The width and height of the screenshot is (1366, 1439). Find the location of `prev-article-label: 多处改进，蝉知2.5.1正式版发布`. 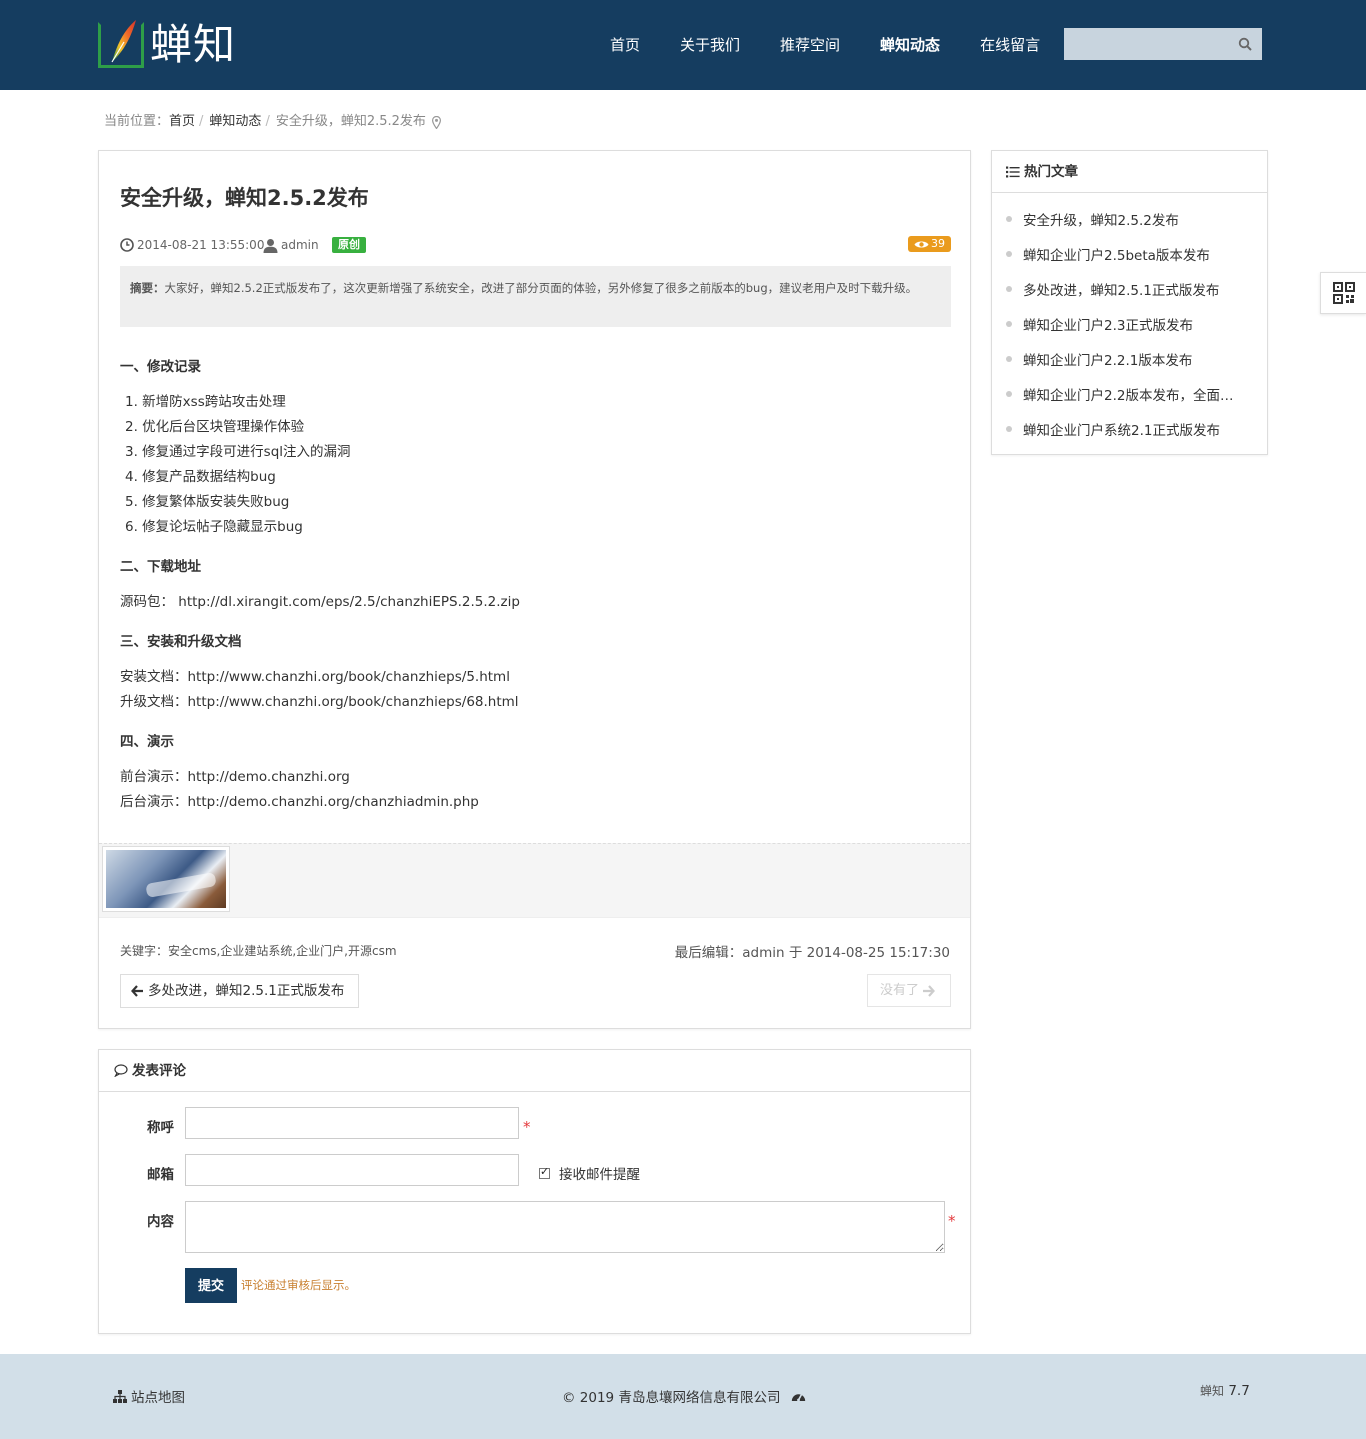

prev-article-label: 多处改进，蝉知2.5.1正式版发布 is located at coordinates (246, 991).